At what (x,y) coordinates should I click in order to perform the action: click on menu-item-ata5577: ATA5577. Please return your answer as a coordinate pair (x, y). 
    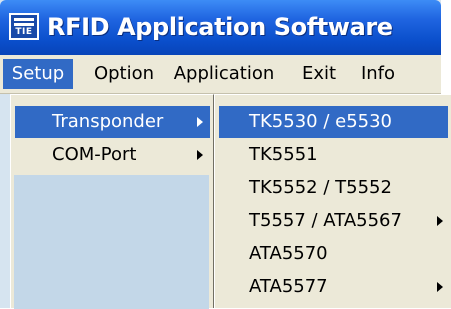
    Looking at the image, I should click on (333, 287).